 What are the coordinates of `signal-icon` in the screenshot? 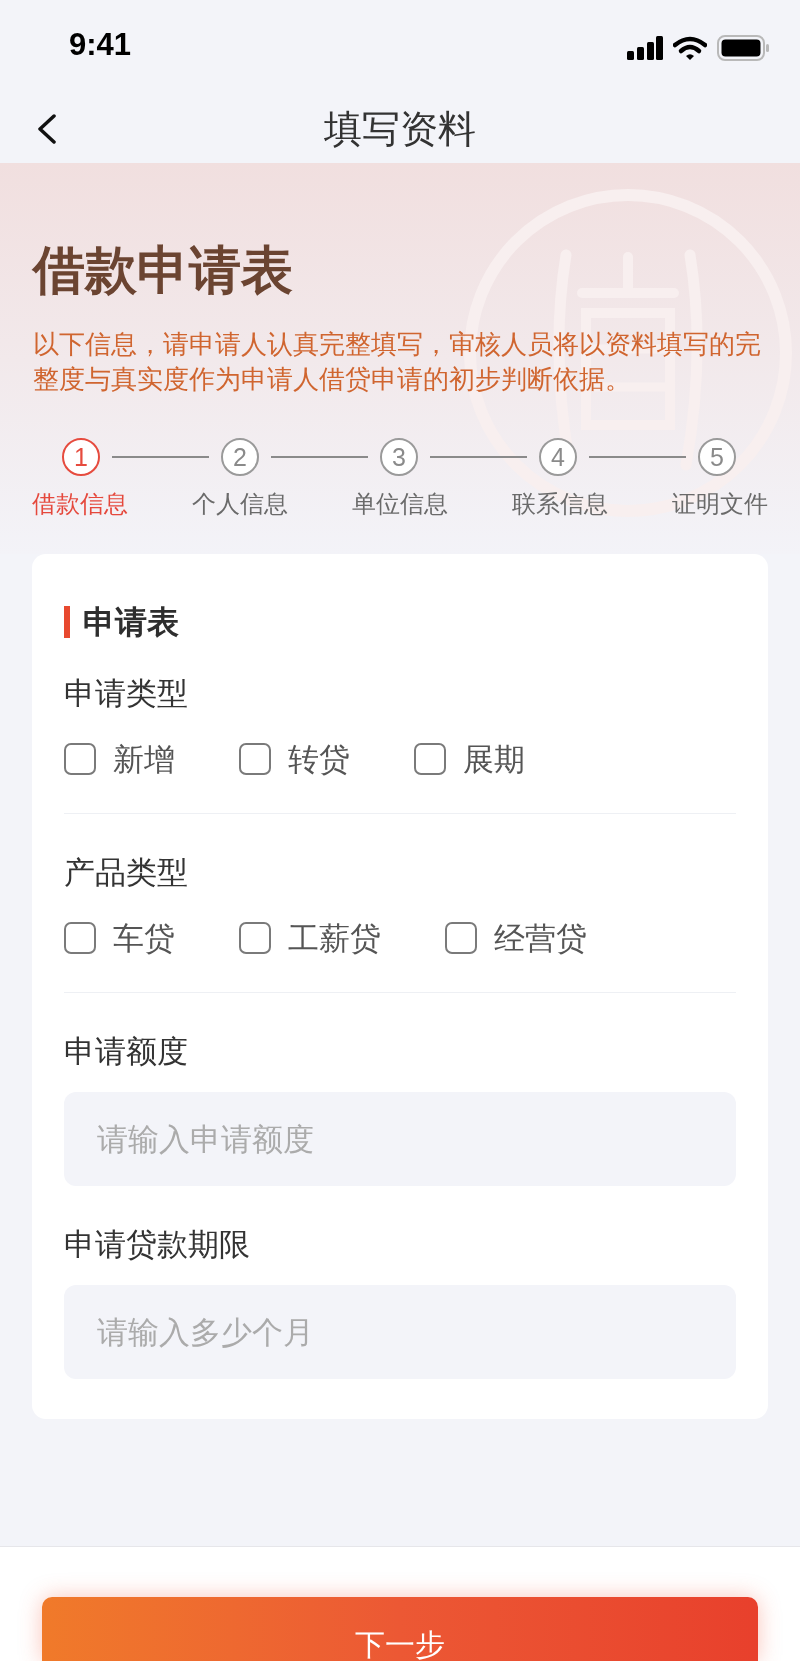 It's located at (645, 48).